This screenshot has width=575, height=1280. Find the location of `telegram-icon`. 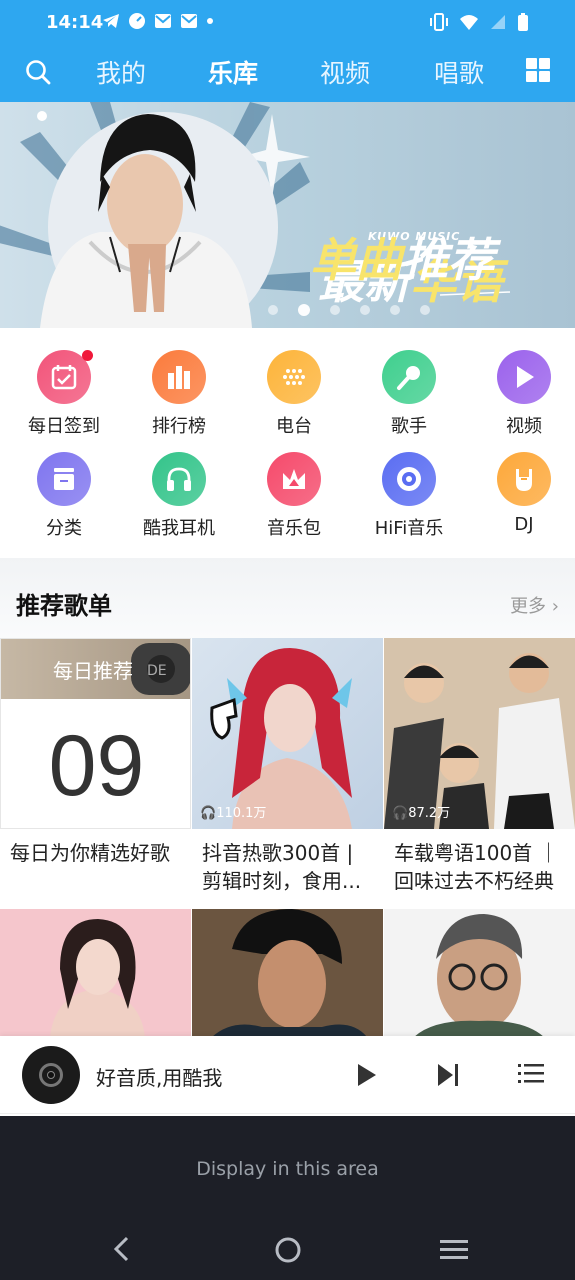

telegram-icon is located at coordinates (111, 21).